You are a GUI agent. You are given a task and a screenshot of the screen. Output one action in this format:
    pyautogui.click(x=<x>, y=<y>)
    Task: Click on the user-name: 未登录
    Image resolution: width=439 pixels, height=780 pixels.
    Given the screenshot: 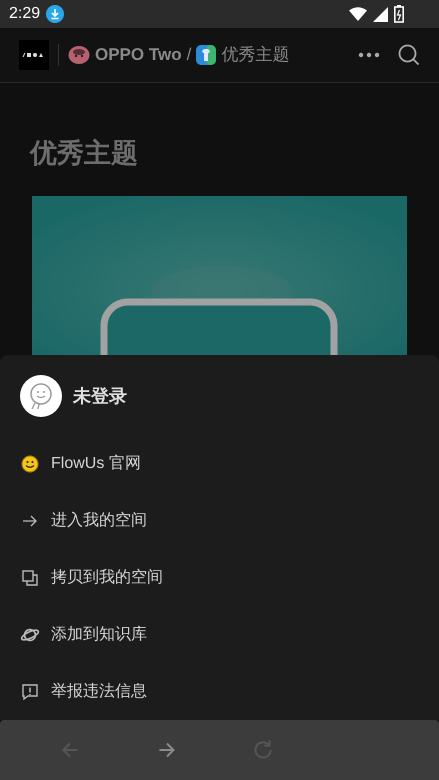 What is the action you would take?
    pyautogui.click(x=100, y=396)
    